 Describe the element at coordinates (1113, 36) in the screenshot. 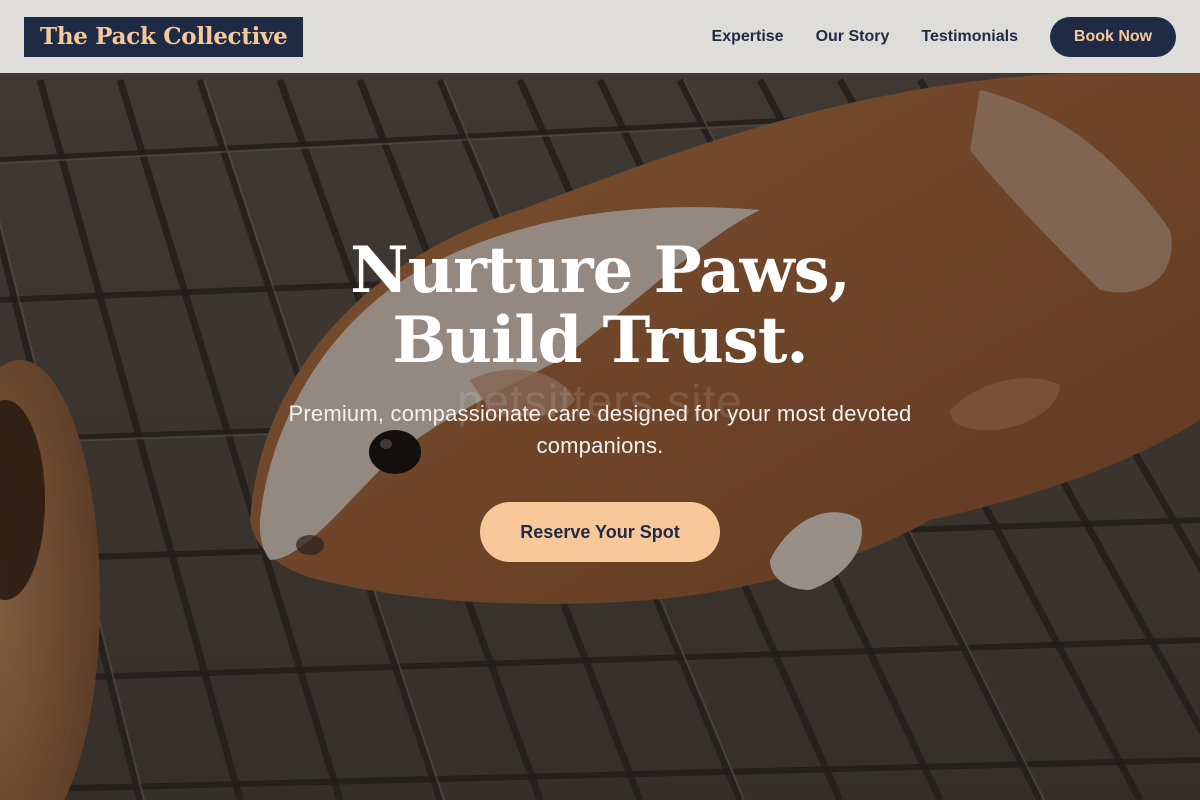

I see `book-now-button: Book Now` at that location.